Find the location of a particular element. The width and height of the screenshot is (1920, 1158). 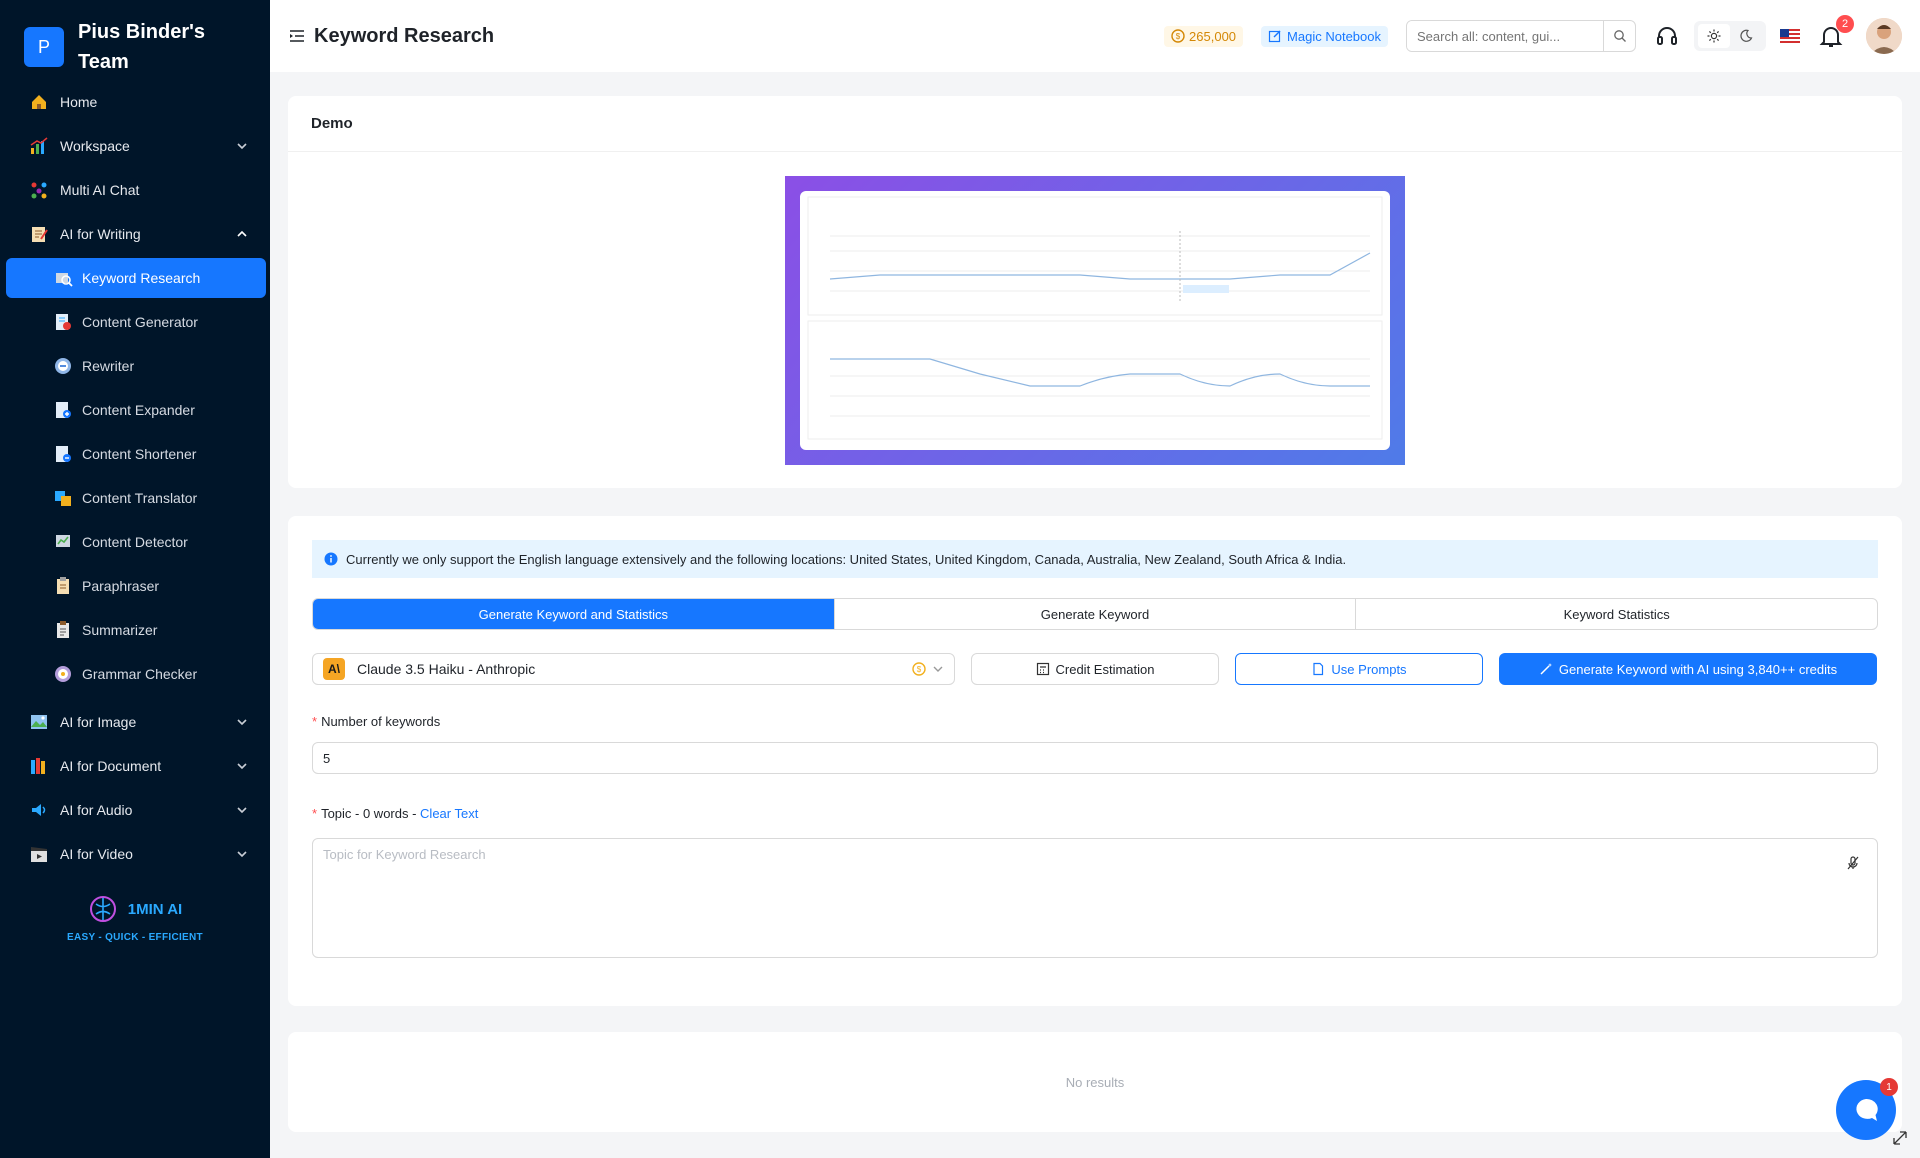

magic-notebook-label: Magic Notebook is located at coordinates (1334, 36).